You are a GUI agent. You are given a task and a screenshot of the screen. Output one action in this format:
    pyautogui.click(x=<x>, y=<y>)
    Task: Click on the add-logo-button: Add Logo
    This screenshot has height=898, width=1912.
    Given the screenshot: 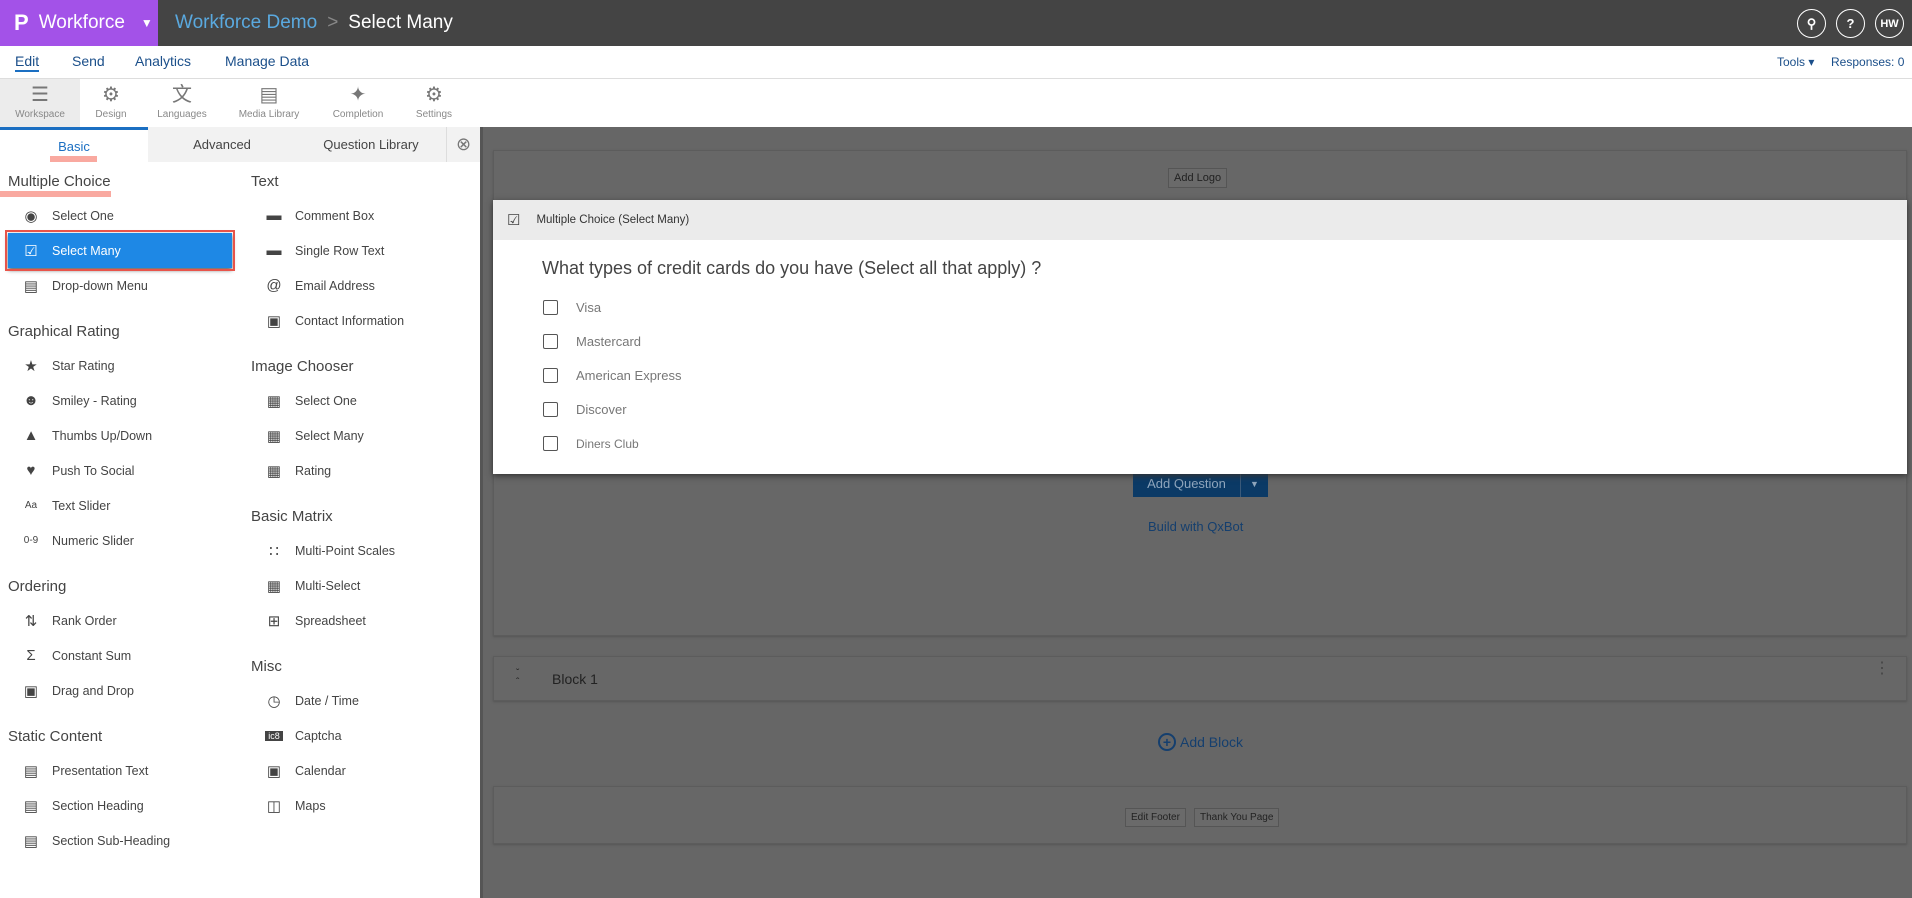 What is the action you would take?
    pyautogui.click(x=1198, y=178)
    